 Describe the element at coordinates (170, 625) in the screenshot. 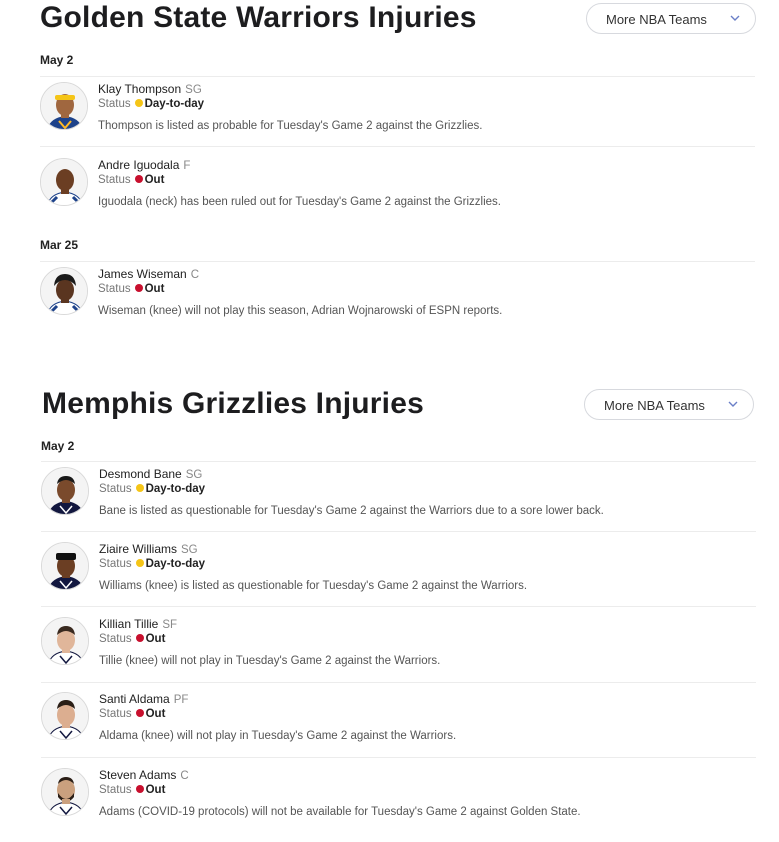

I see `player-position: SF` at that location.